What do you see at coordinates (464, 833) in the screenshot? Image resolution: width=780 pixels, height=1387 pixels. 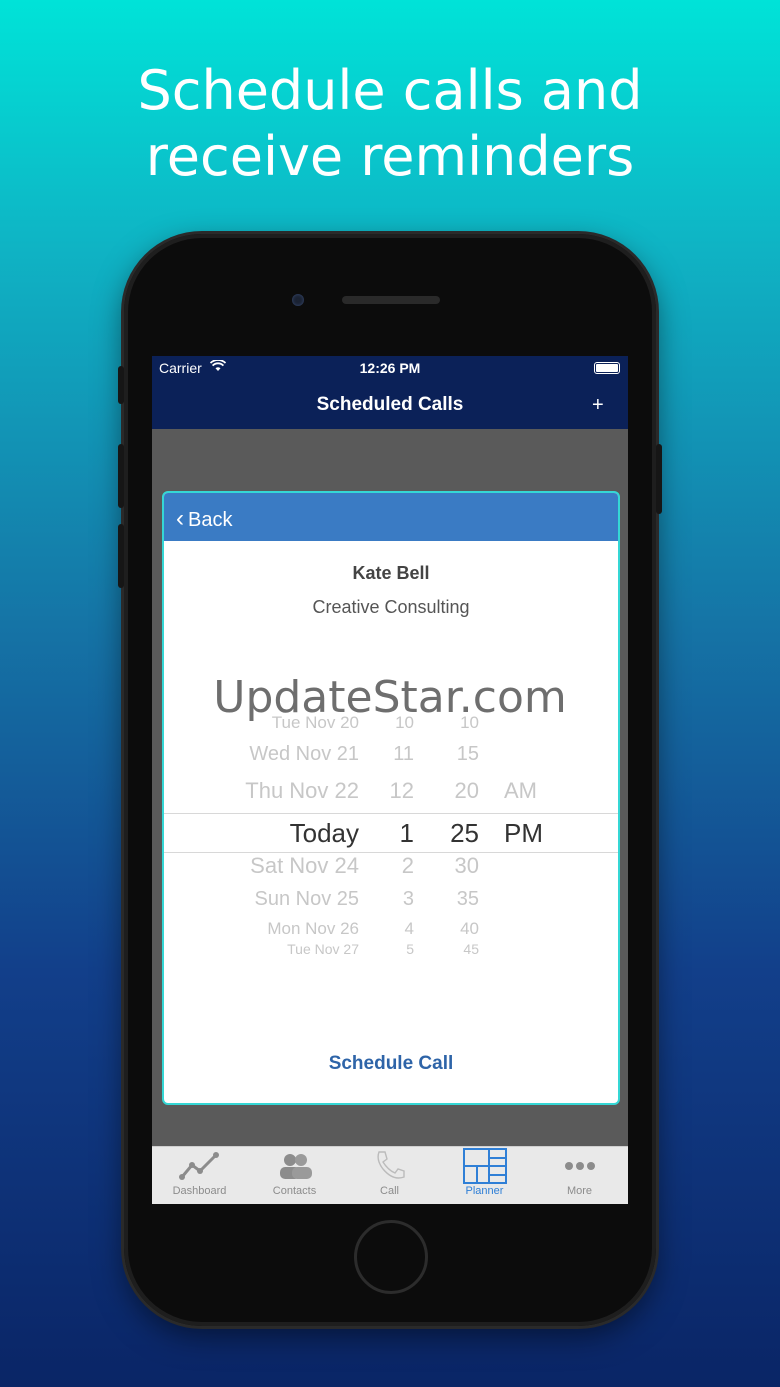 I see `picker-min: 25` at bounding box center [464, 833].